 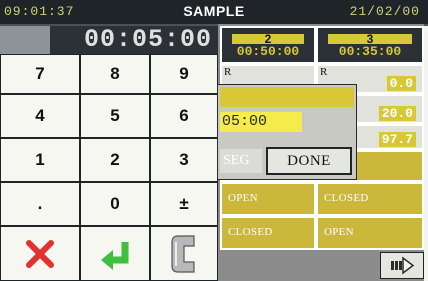 I want to click on dialog-title-bar, so click(x=287, y=97).